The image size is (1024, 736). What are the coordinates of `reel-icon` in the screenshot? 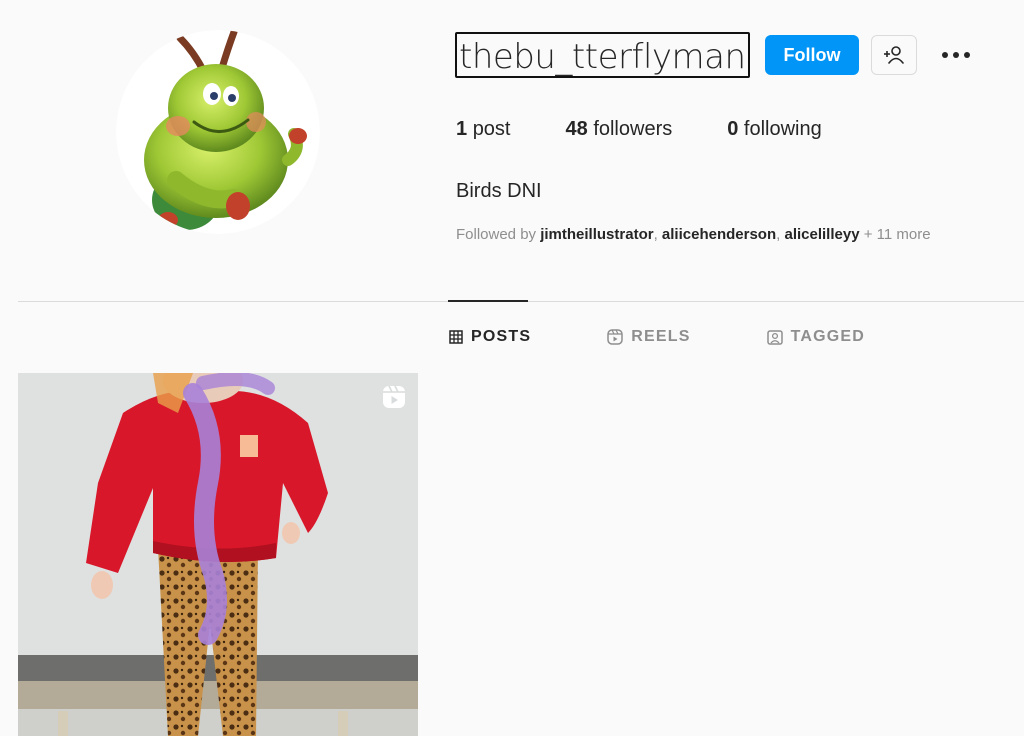 It's located at (394, 399).